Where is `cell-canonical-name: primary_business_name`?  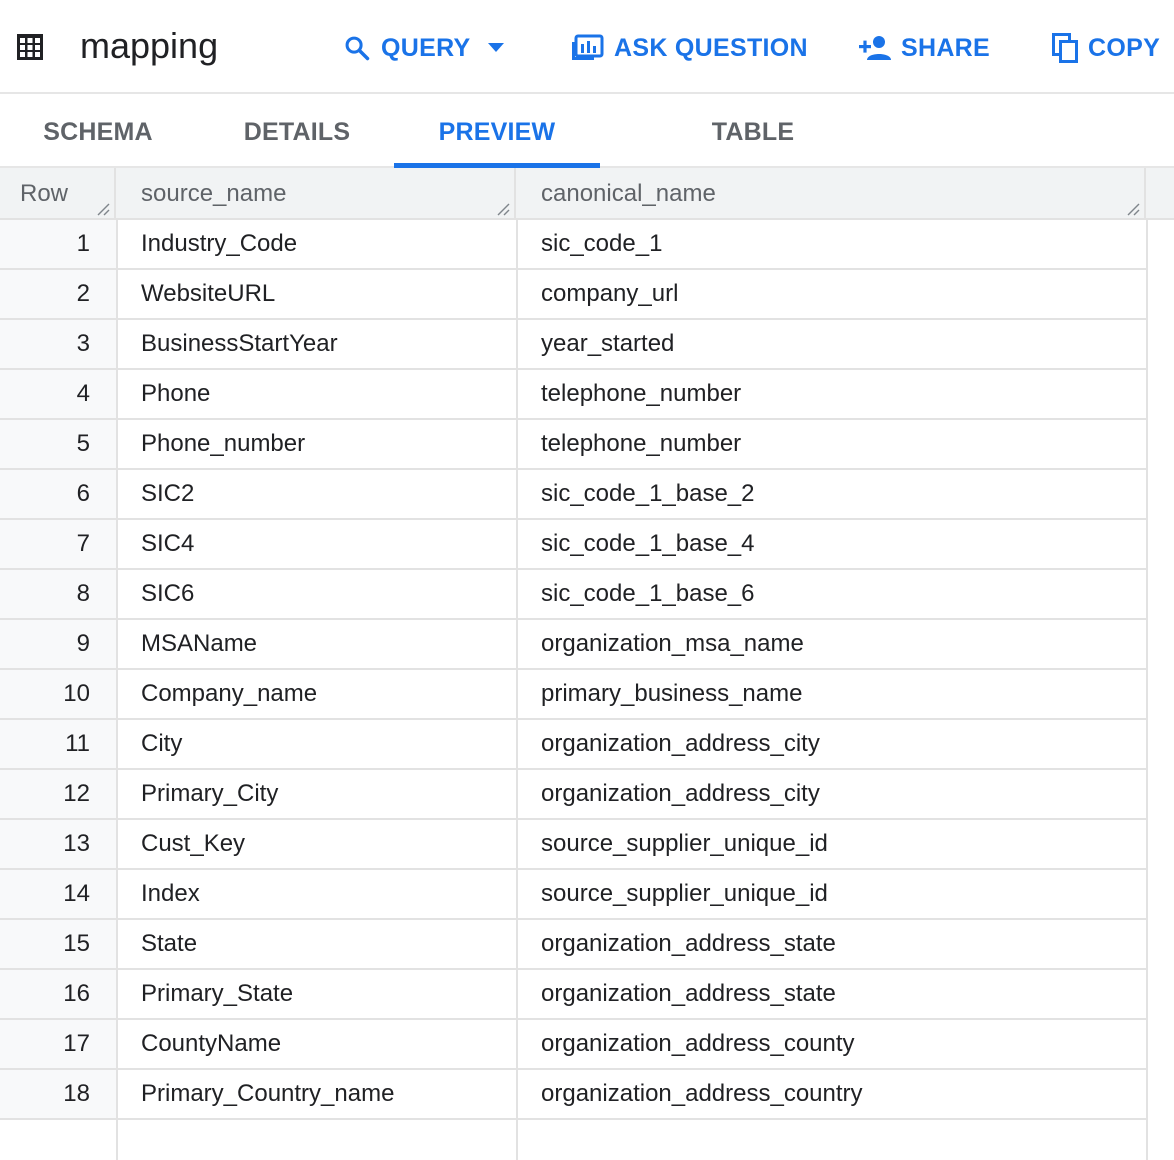
cell-canonical-name: primary_business_name is located at coordinates (671, 694).